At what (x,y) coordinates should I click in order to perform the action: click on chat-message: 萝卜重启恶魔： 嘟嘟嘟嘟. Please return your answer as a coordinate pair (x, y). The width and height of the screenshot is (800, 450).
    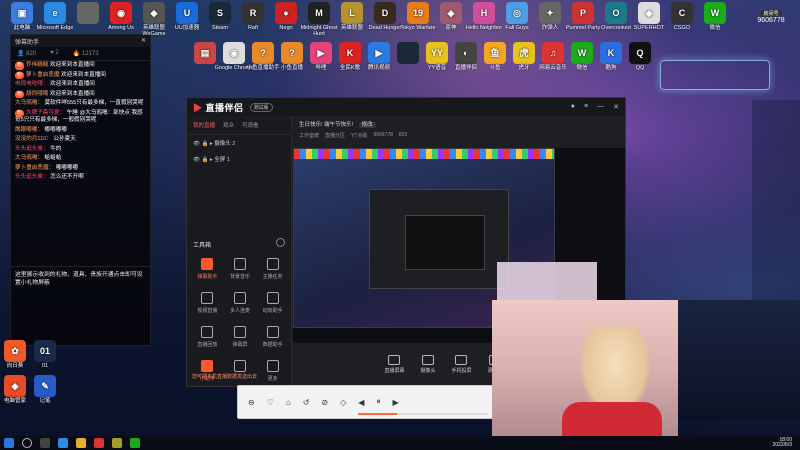
    Looking at the image, I should click on (80, 169).